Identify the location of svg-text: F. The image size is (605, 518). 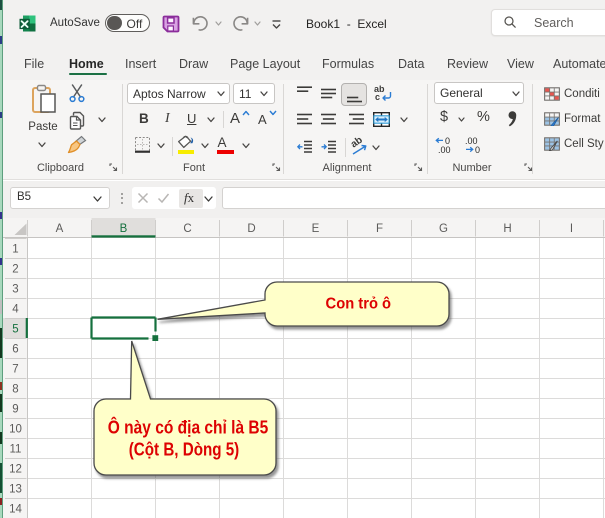
(379, 229).